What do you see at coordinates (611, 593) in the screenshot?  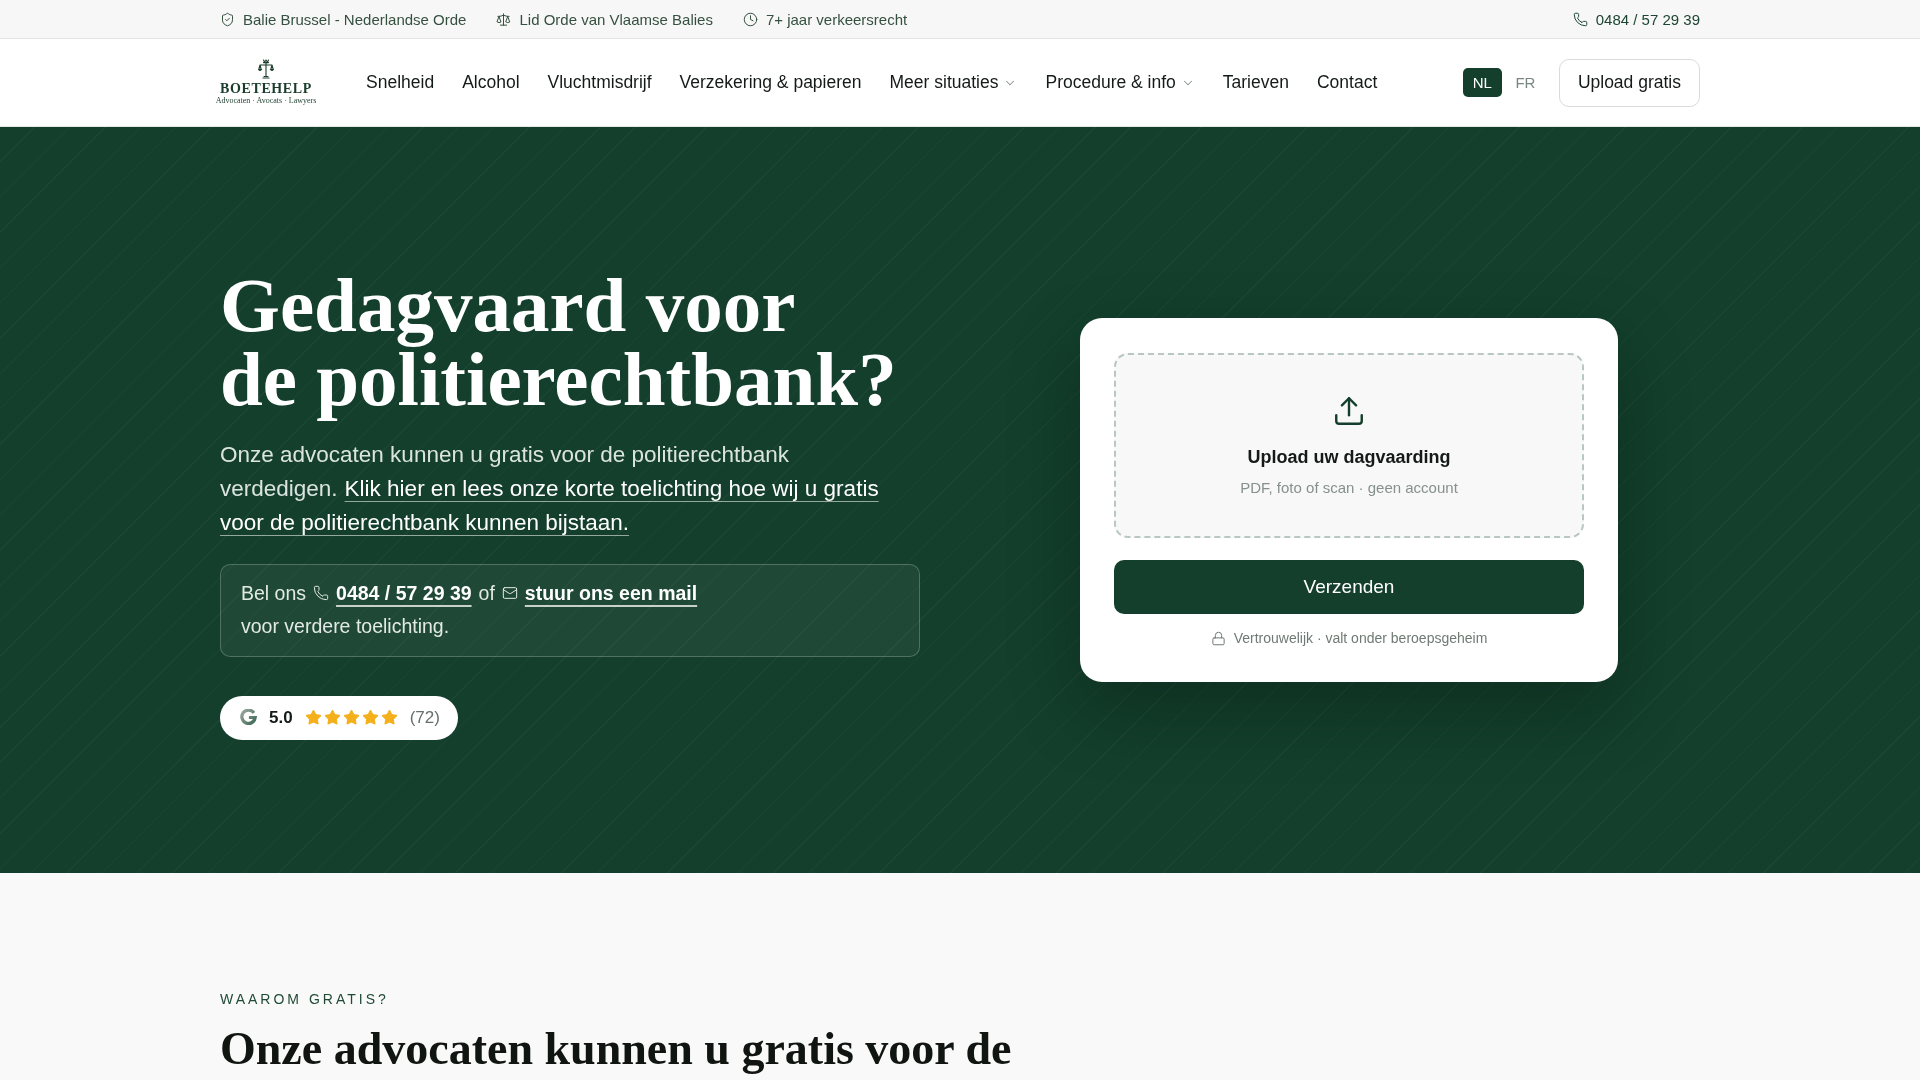 I see `mail-link: stuur ons een mail` at bounding box center [611, 593].